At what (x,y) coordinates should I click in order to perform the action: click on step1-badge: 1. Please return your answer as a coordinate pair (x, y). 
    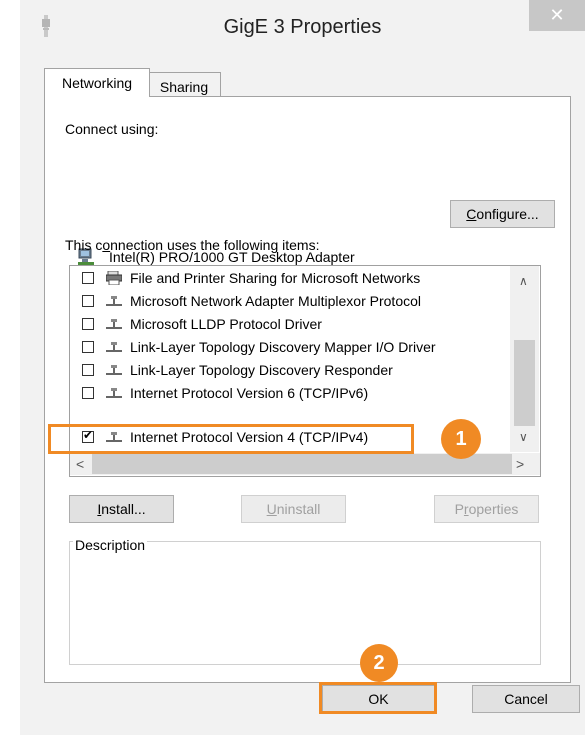
    Looking at the image, I should click on (461, 439).